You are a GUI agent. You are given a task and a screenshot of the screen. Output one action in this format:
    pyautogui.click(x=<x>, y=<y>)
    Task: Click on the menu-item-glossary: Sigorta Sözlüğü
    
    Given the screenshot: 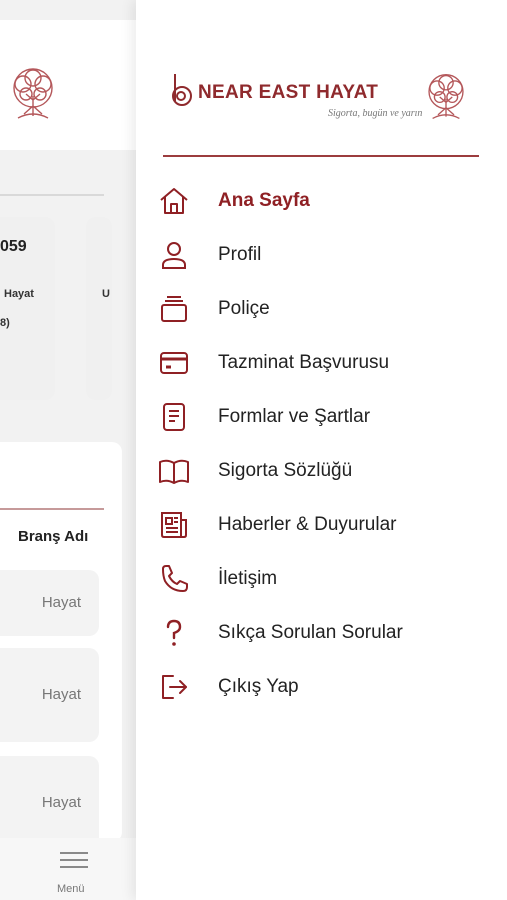 What is the action you would take?
    pyautogui.click(x=326, y=471)
    